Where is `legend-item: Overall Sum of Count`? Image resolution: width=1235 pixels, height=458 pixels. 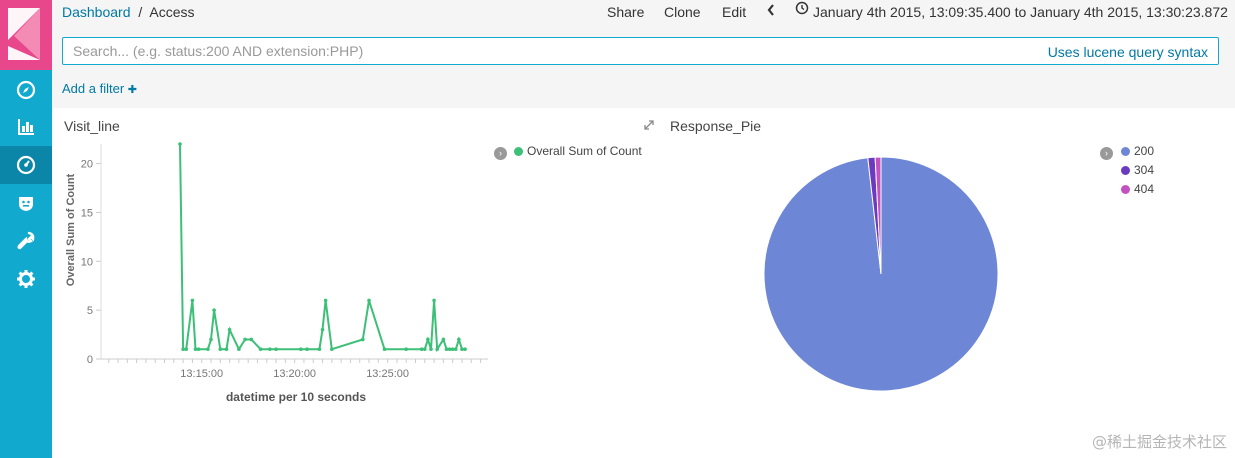
legend-item: Overall Sum of Count is located at coordinates (578, 151).